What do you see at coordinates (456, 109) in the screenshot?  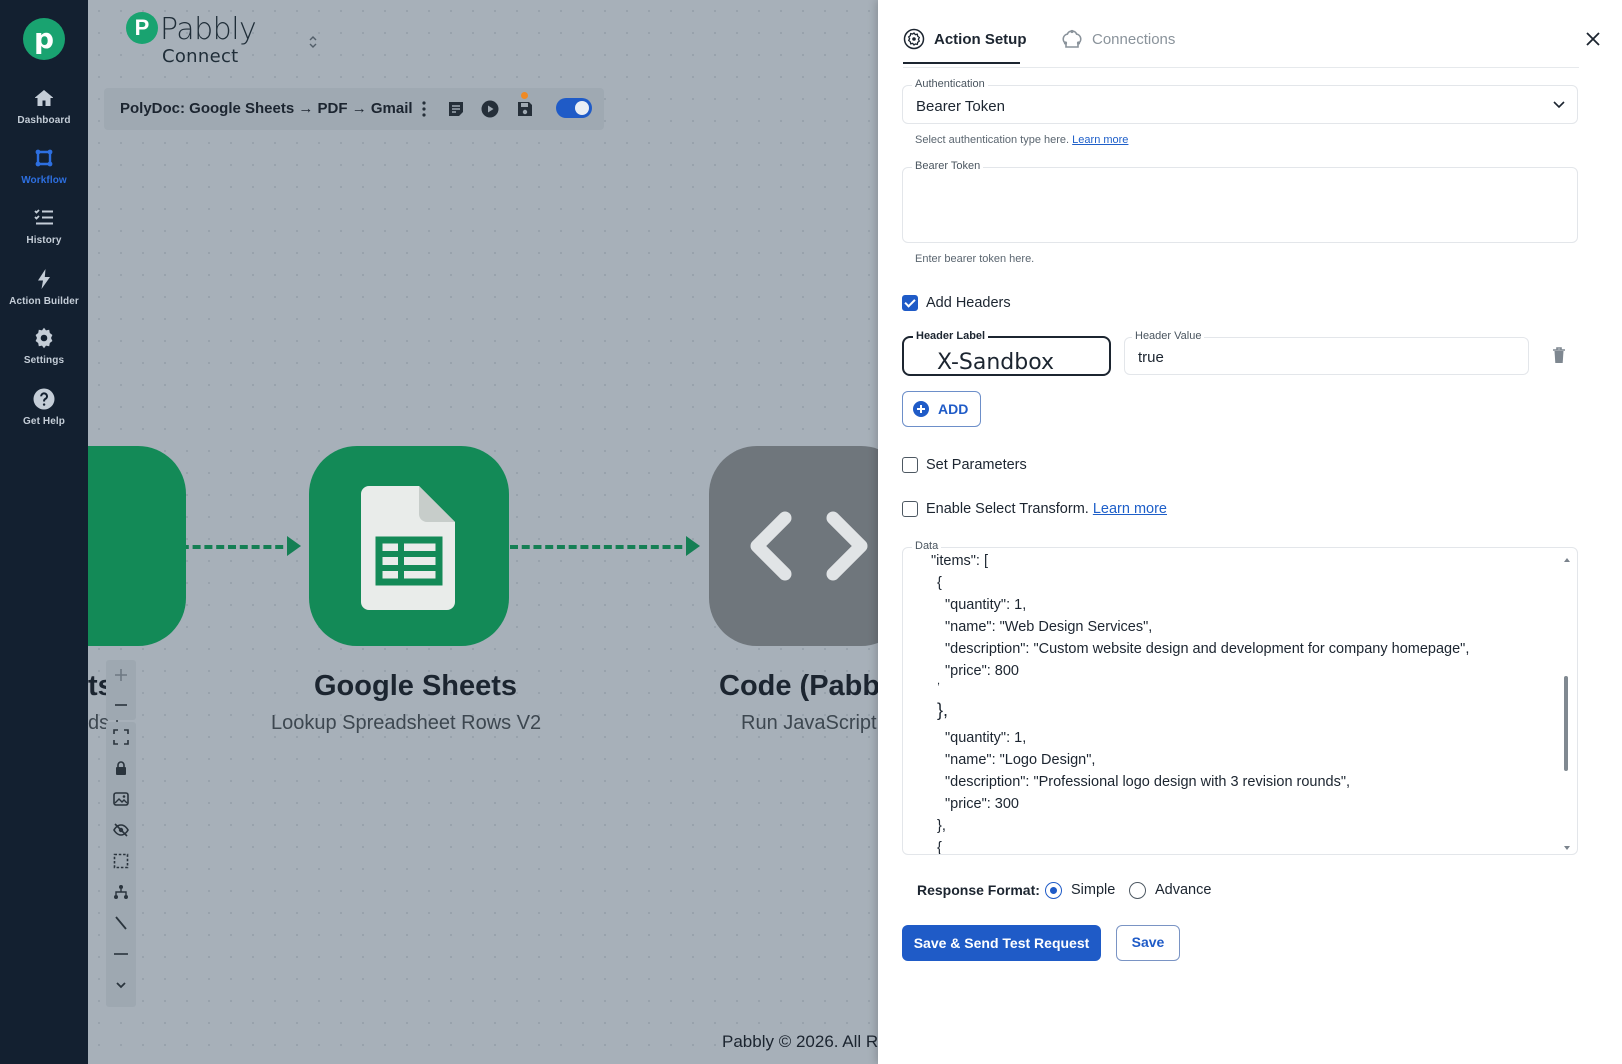 I see `notes-icon` at bounding box center [456, 109].